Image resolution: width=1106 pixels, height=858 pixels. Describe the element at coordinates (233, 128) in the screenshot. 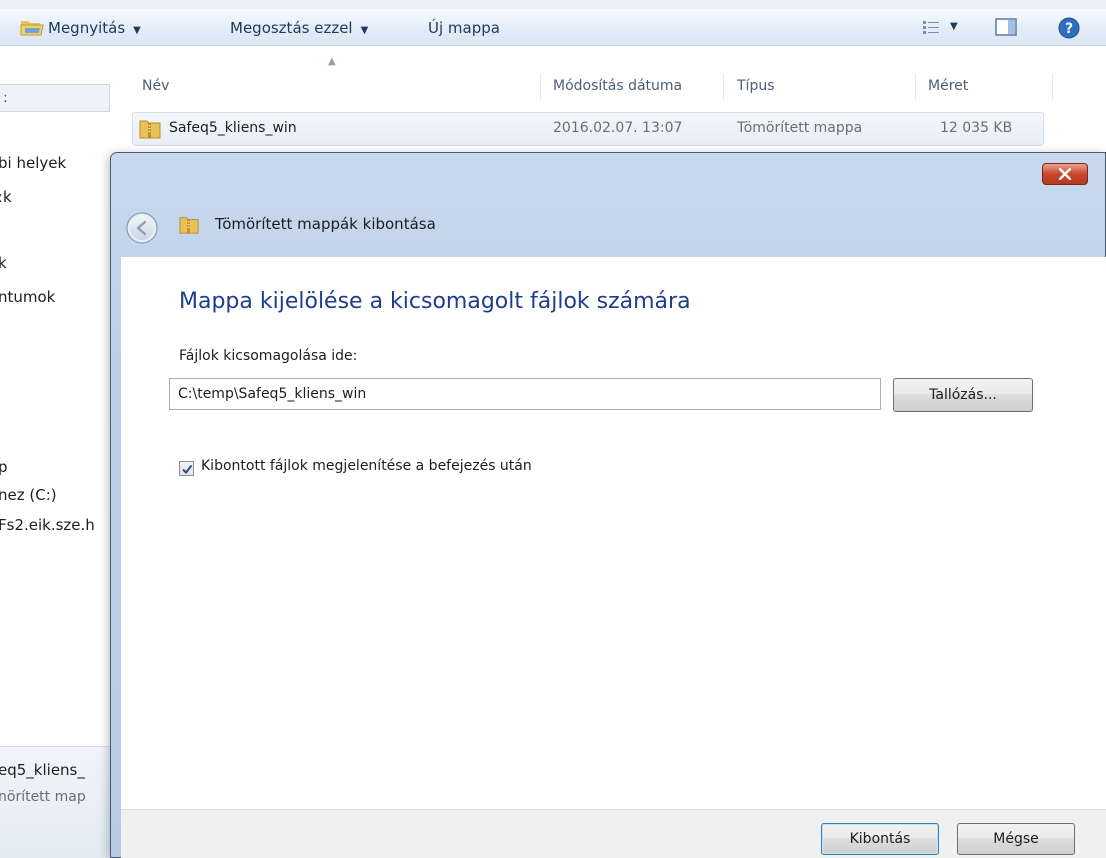

I see `file-name: Safeq5_kliens_win` at that location.